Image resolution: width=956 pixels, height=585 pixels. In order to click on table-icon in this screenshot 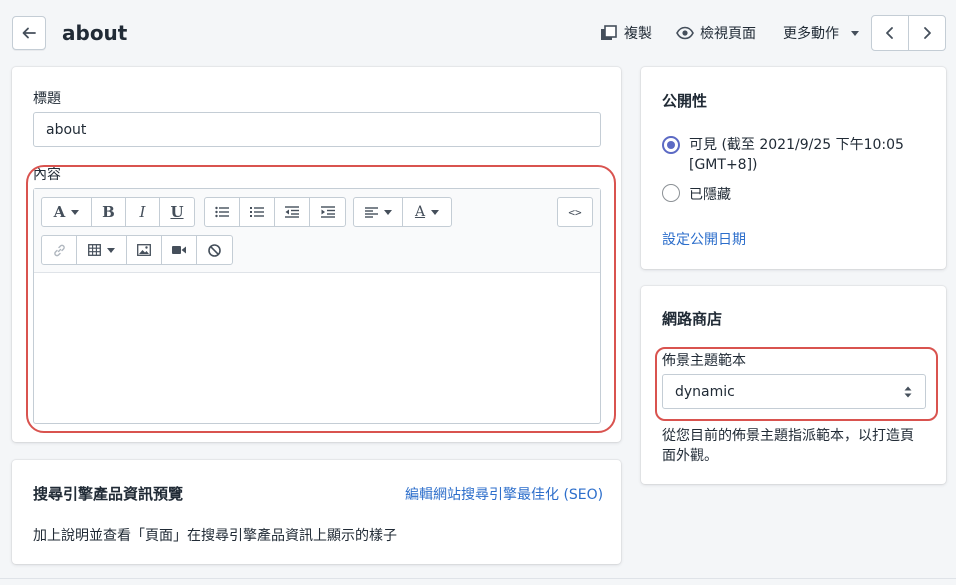, I will do `click(94, 250)`.